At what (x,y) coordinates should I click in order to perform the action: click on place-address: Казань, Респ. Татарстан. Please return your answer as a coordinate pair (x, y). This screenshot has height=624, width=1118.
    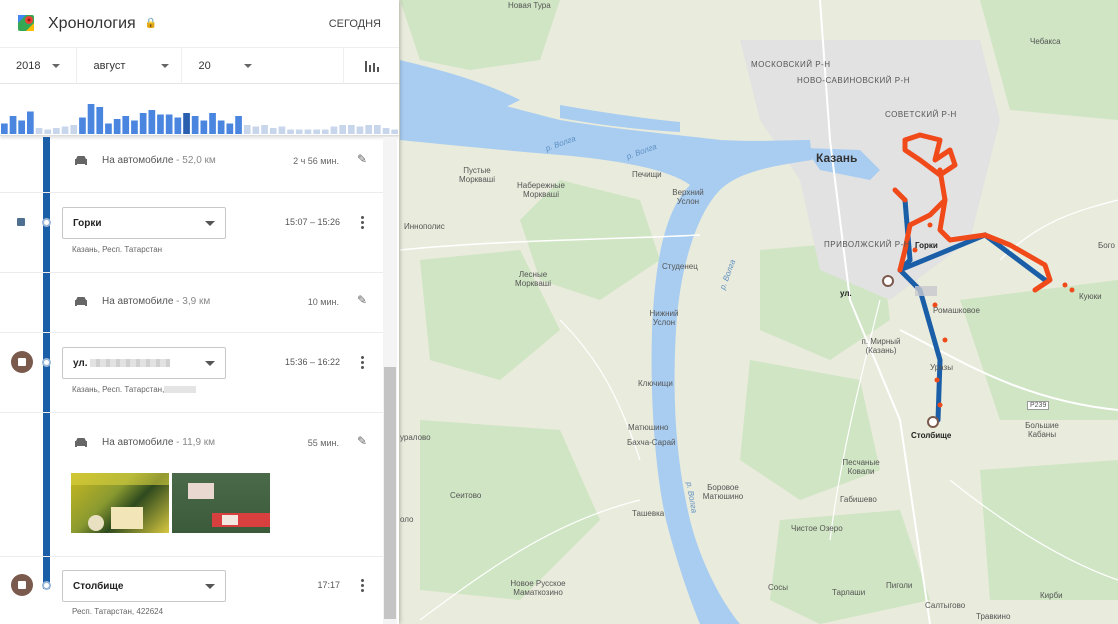
    Looking at the image, I should click on (117, 249).